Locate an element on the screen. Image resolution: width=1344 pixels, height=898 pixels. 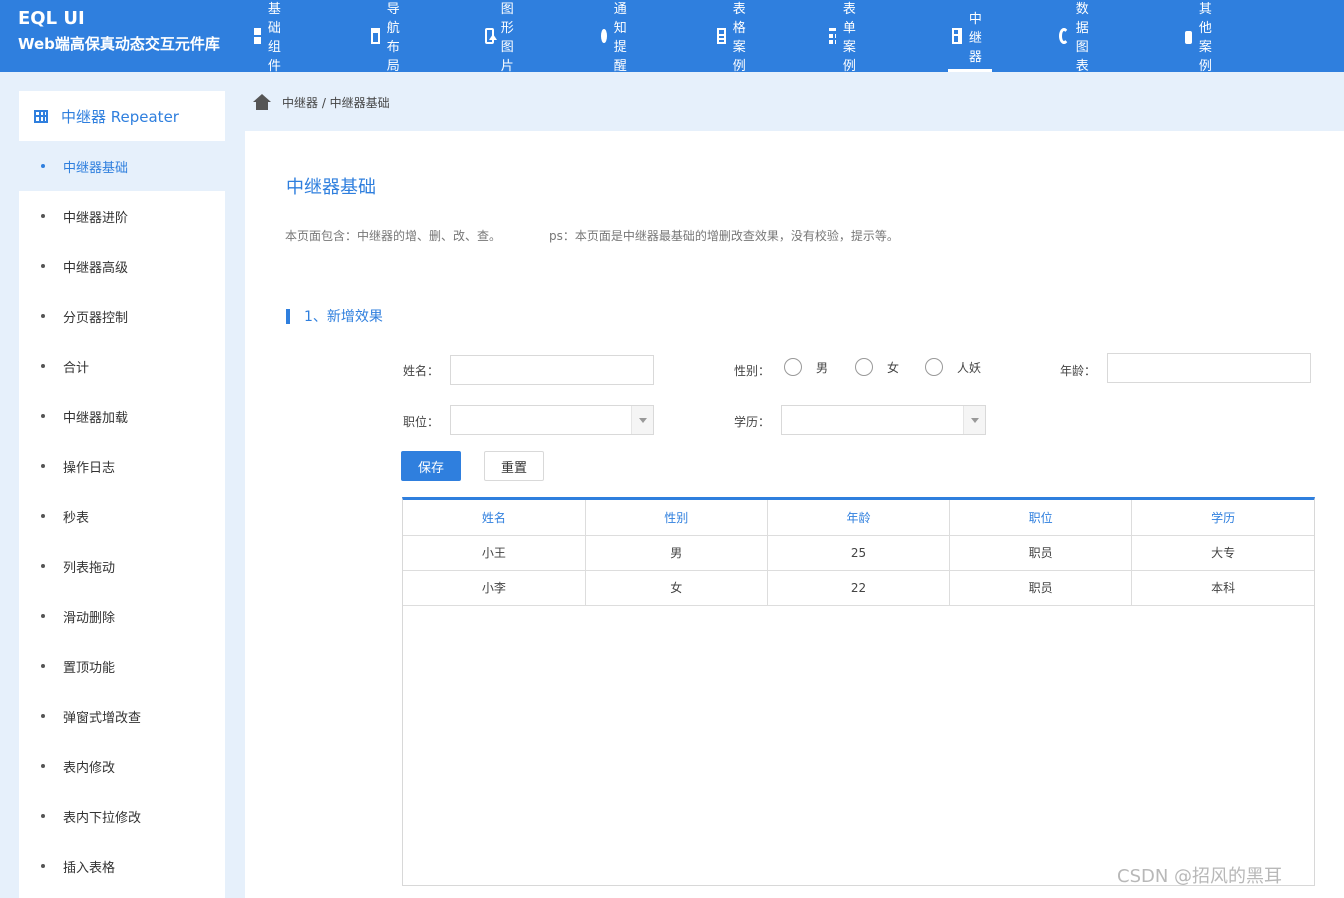
nav-label: 导航布局 is located at coordinates (393, 38).